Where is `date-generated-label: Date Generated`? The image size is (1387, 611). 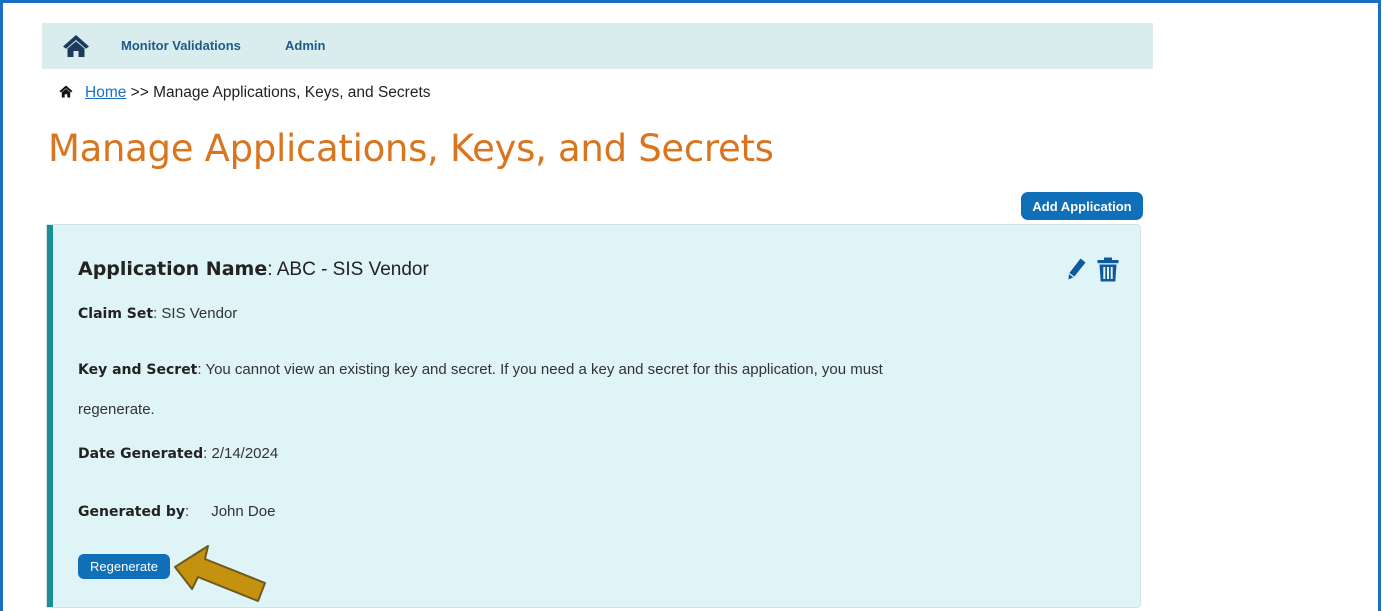 date-generated-label: Date Generated is located at coordinates (141, 454).